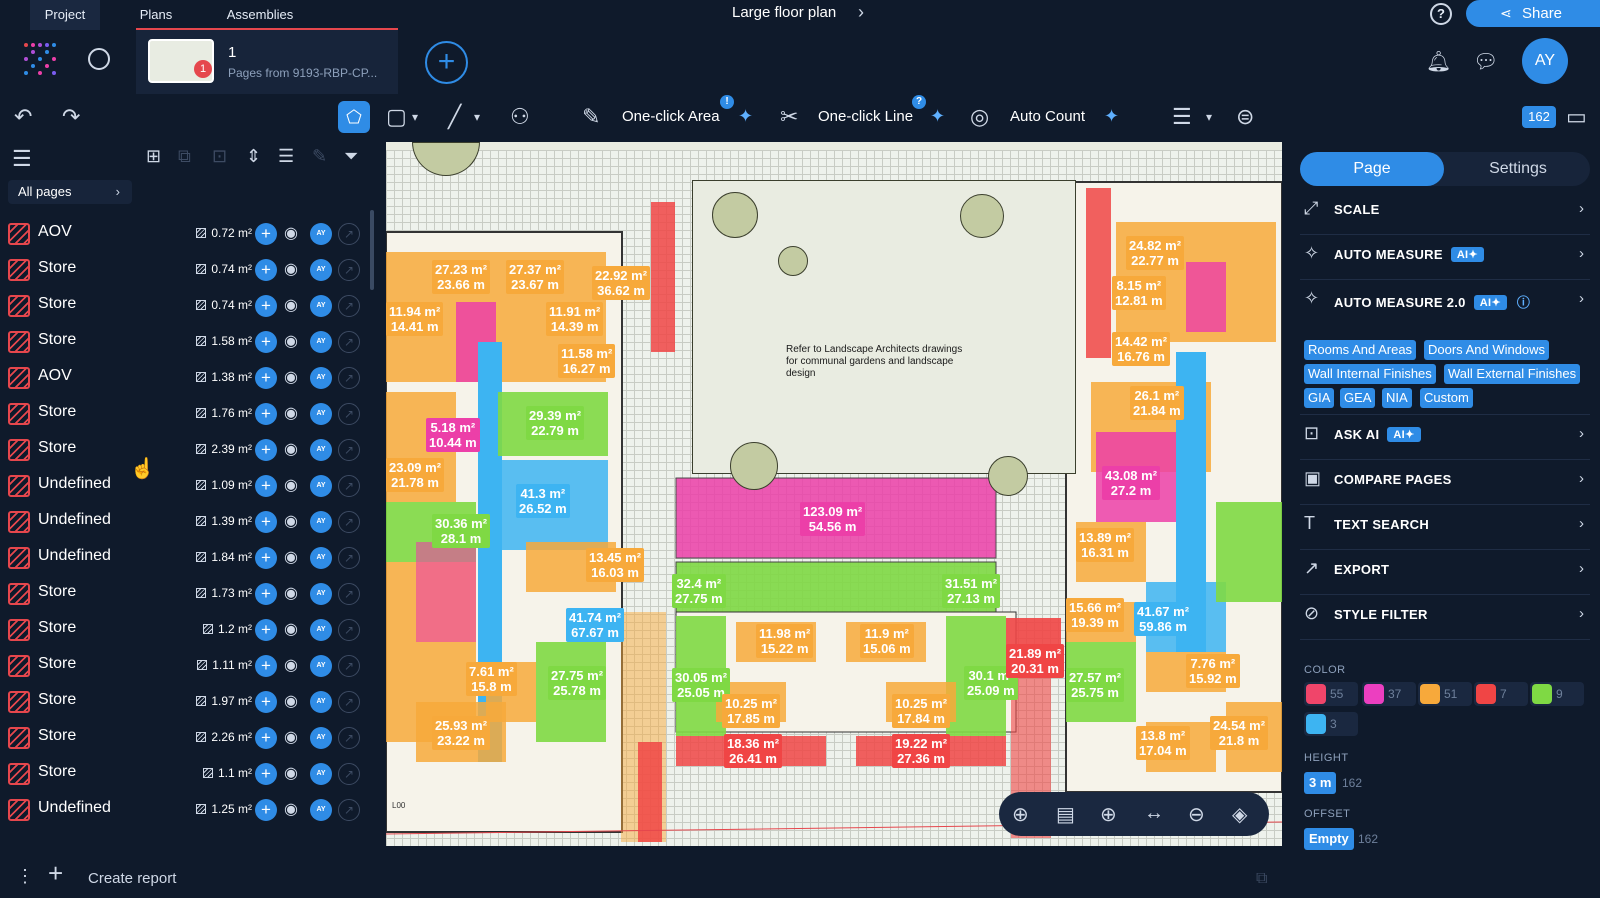 The image size is (1600, 898). What do you see at coordinates (153, 156) in the screenshot?
I see `new-folder-icon: ⊞` at bounding box center [153, 156].